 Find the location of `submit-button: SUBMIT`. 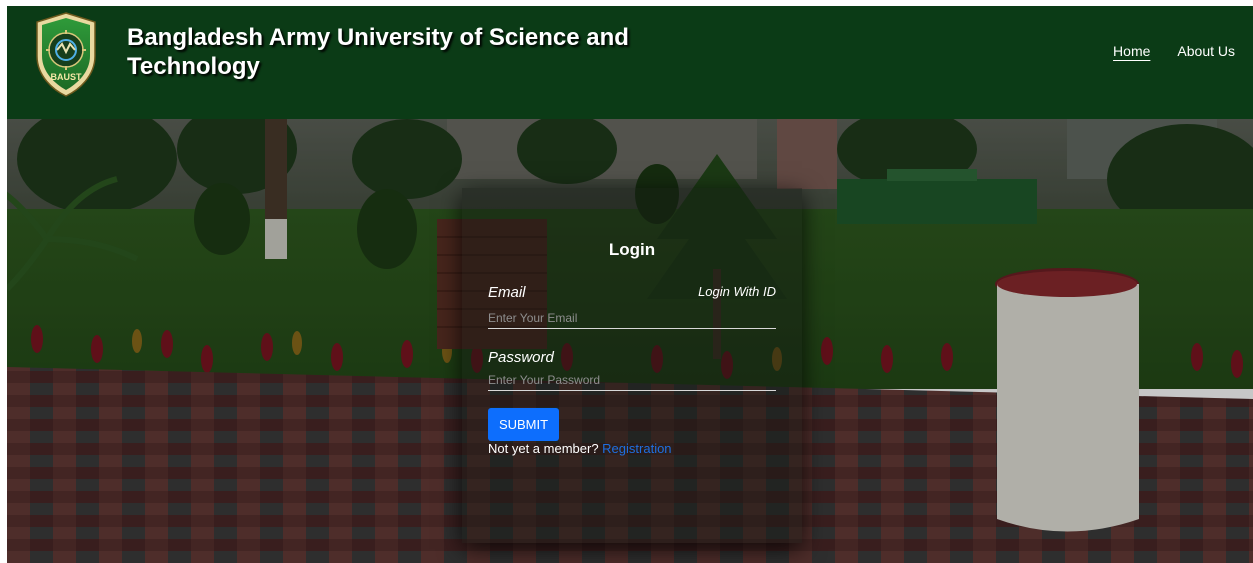

submit-button: SUBMIT is located at coordinates (523, 424).